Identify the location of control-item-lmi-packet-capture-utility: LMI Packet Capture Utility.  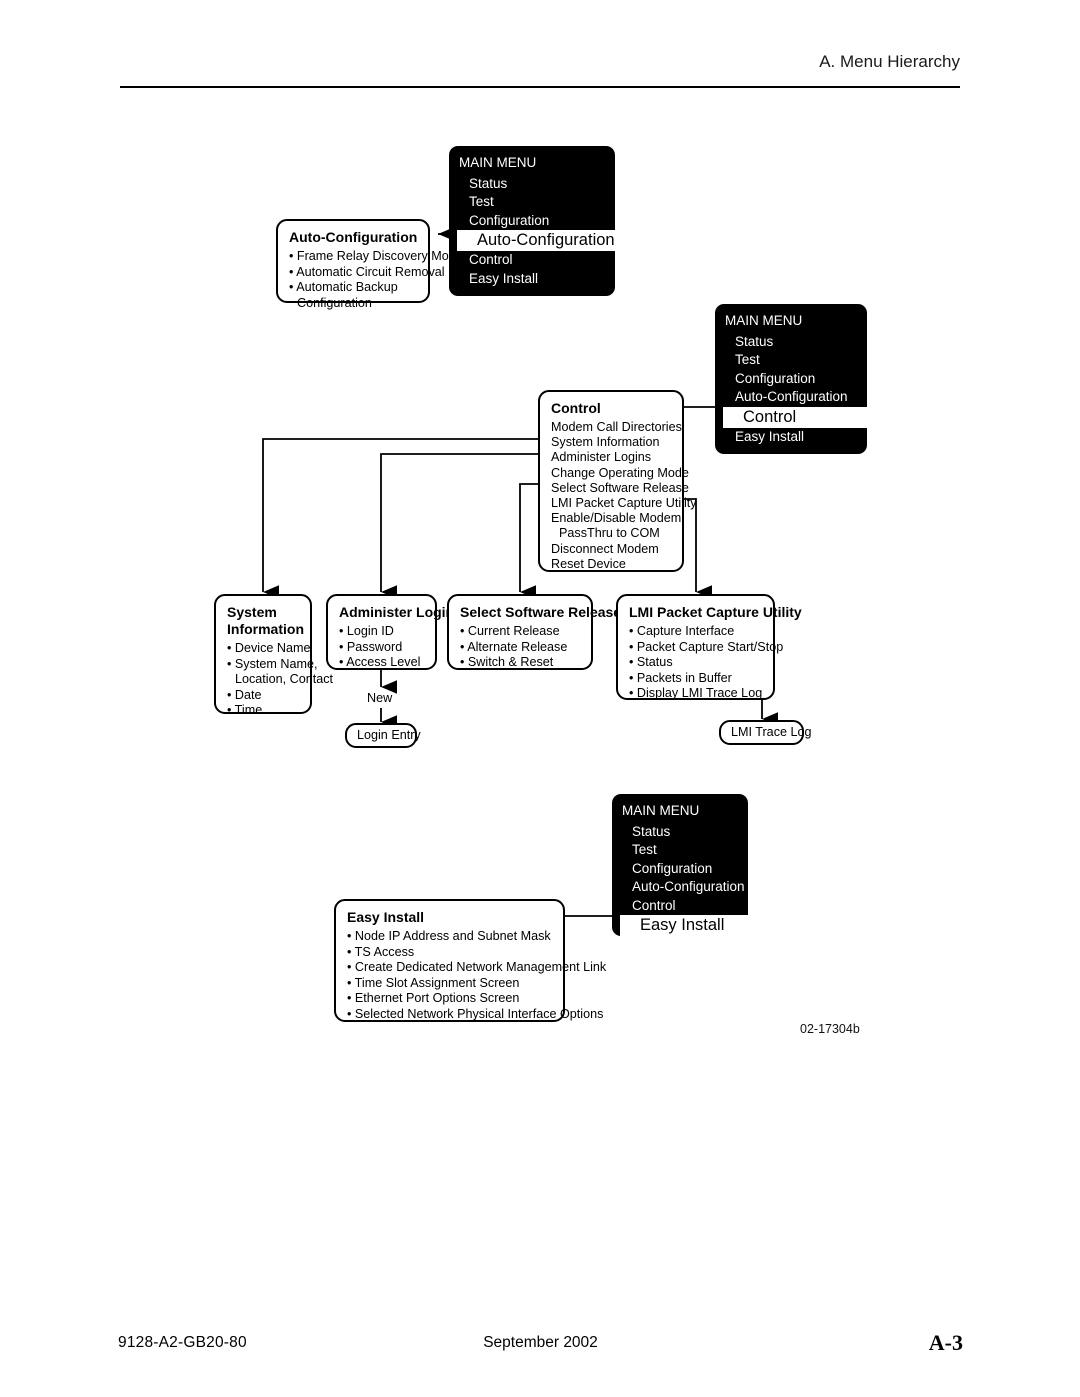
(624, 503).